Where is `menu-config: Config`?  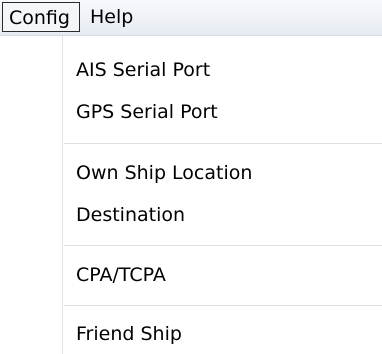 menu-config: Config is located at coordinates (41, 17).